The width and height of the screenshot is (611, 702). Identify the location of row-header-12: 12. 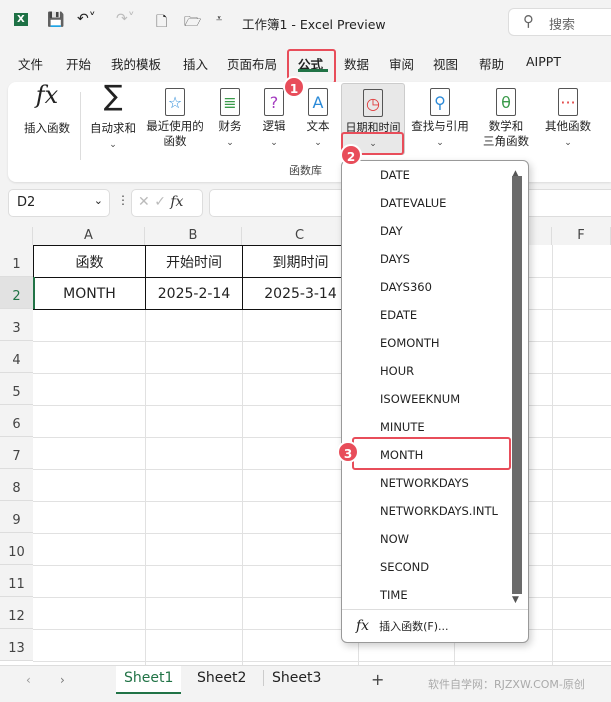
(16, 613).